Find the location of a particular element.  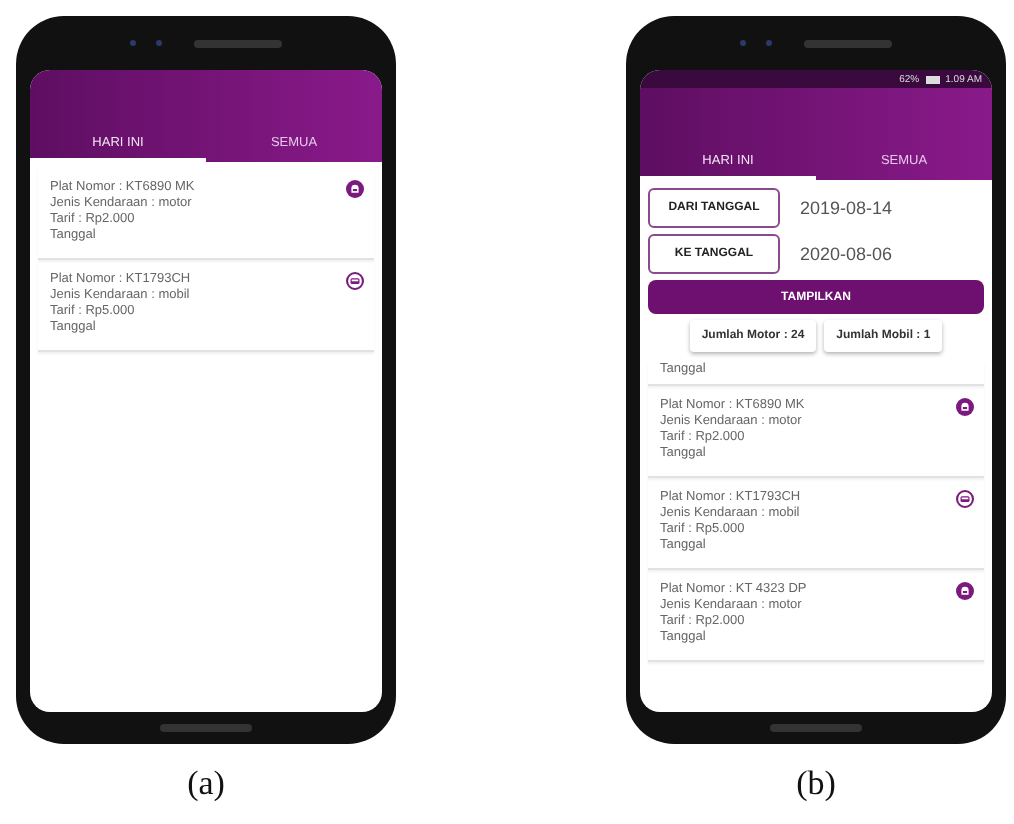

figure-caption: (a) is located at coordinates (206, 784).